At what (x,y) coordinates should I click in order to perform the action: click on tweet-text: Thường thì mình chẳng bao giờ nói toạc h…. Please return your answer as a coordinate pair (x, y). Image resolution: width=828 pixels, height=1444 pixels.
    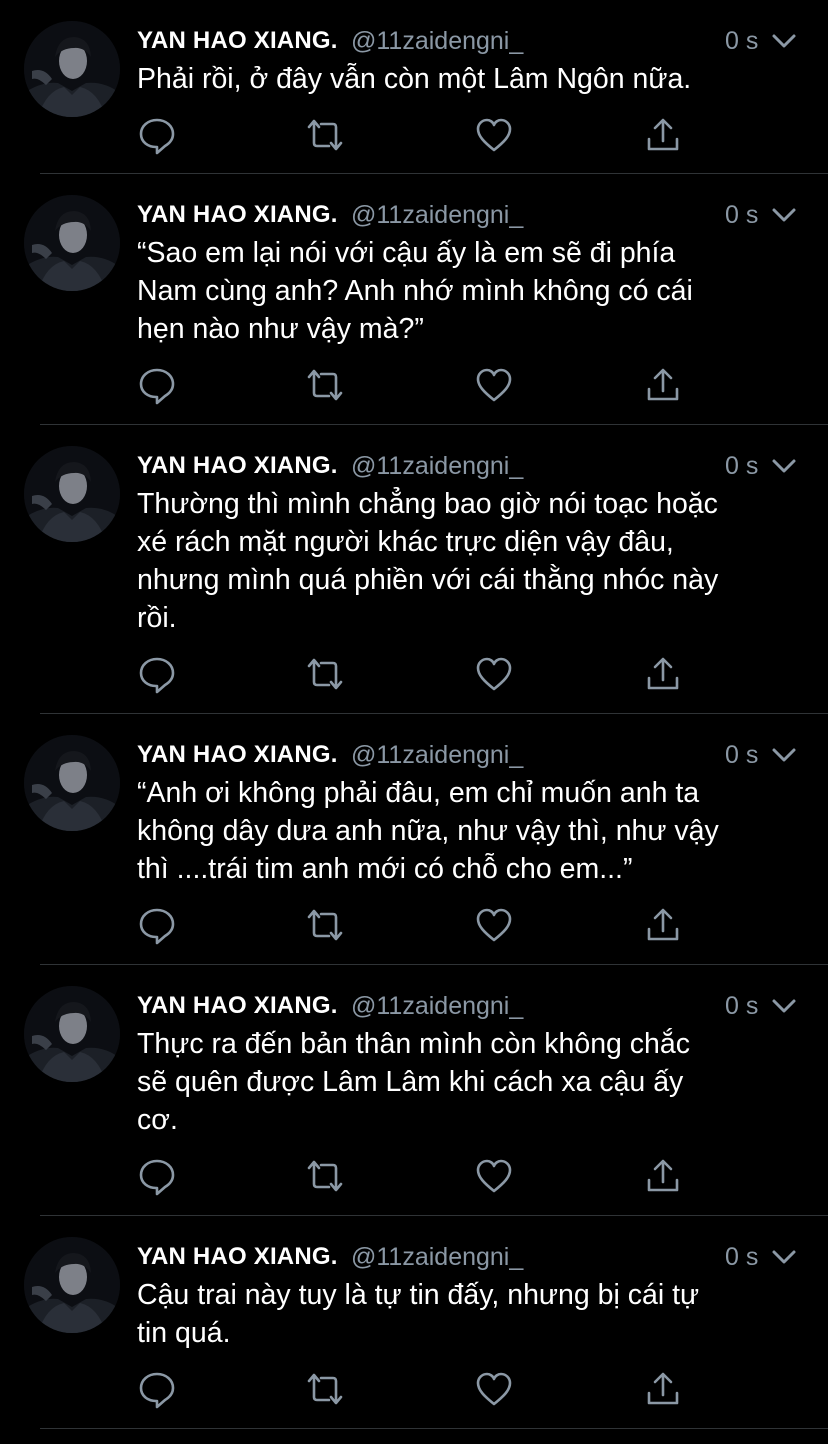
    Looking at the image, I should click on (428, 561).